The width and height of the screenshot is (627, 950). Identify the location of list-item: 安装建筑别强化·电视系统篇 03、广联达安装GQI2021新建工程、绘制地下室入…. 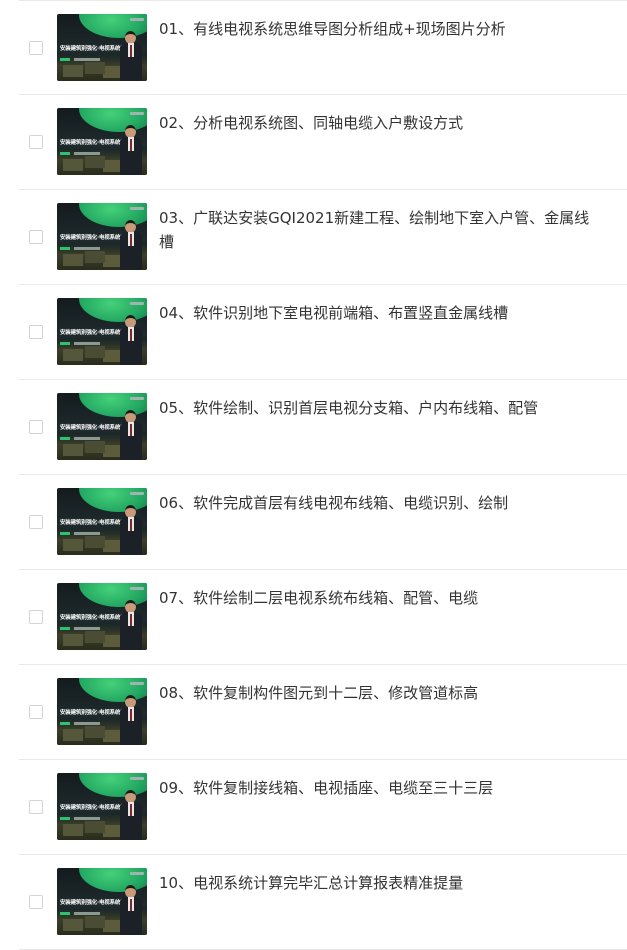
(323, 237).